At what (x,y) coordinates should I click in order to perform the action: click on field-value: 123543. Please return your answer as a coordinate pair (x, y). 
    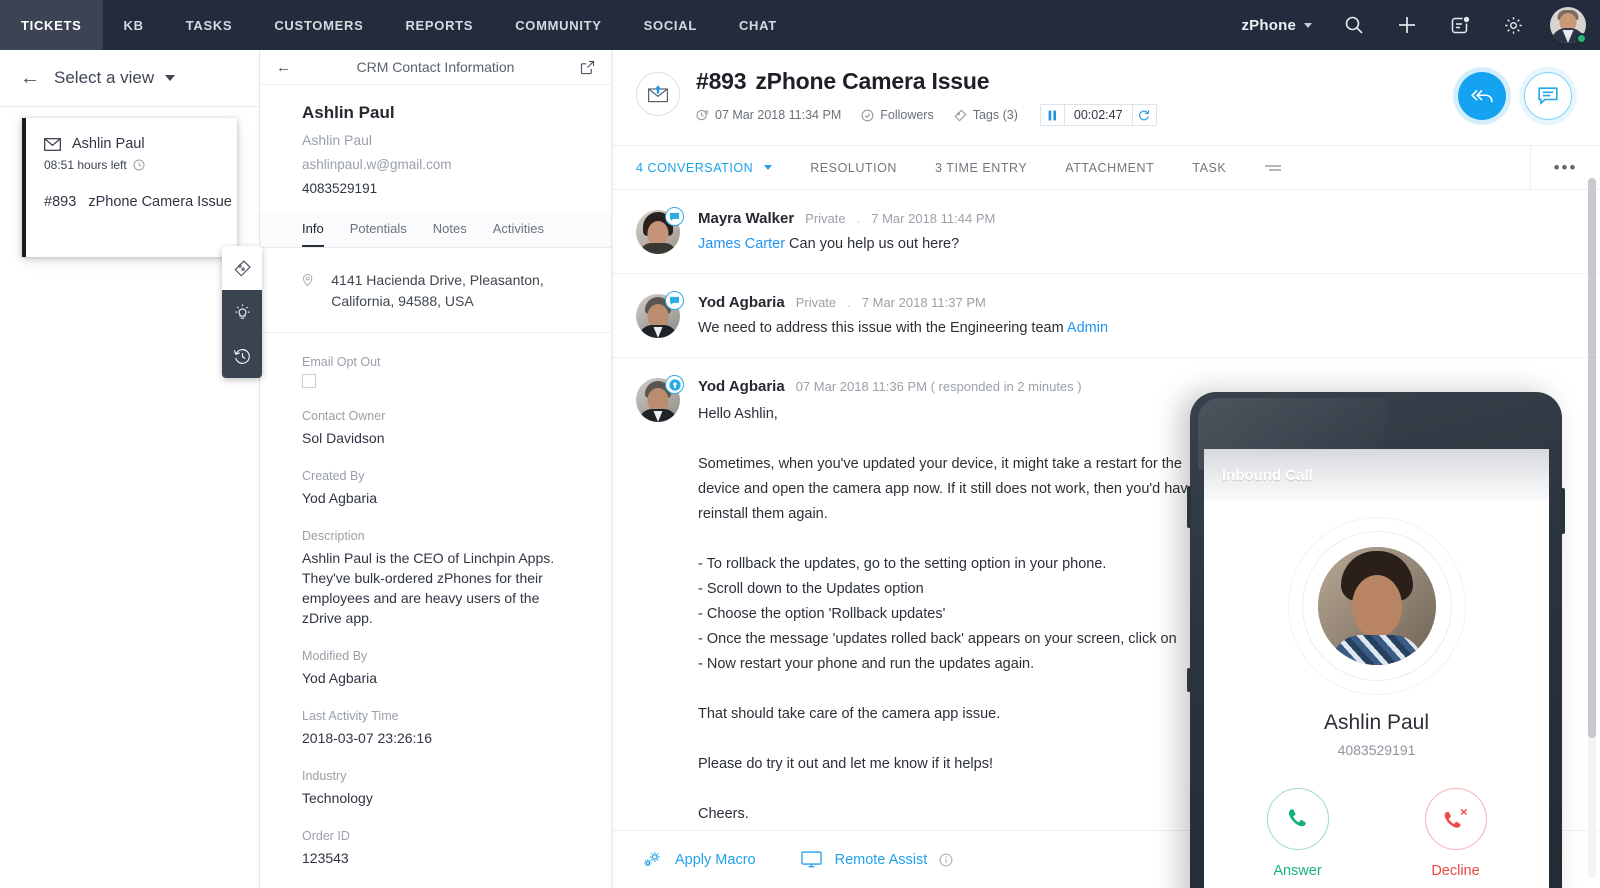
    Looking at the image, I should click on (325, 858).